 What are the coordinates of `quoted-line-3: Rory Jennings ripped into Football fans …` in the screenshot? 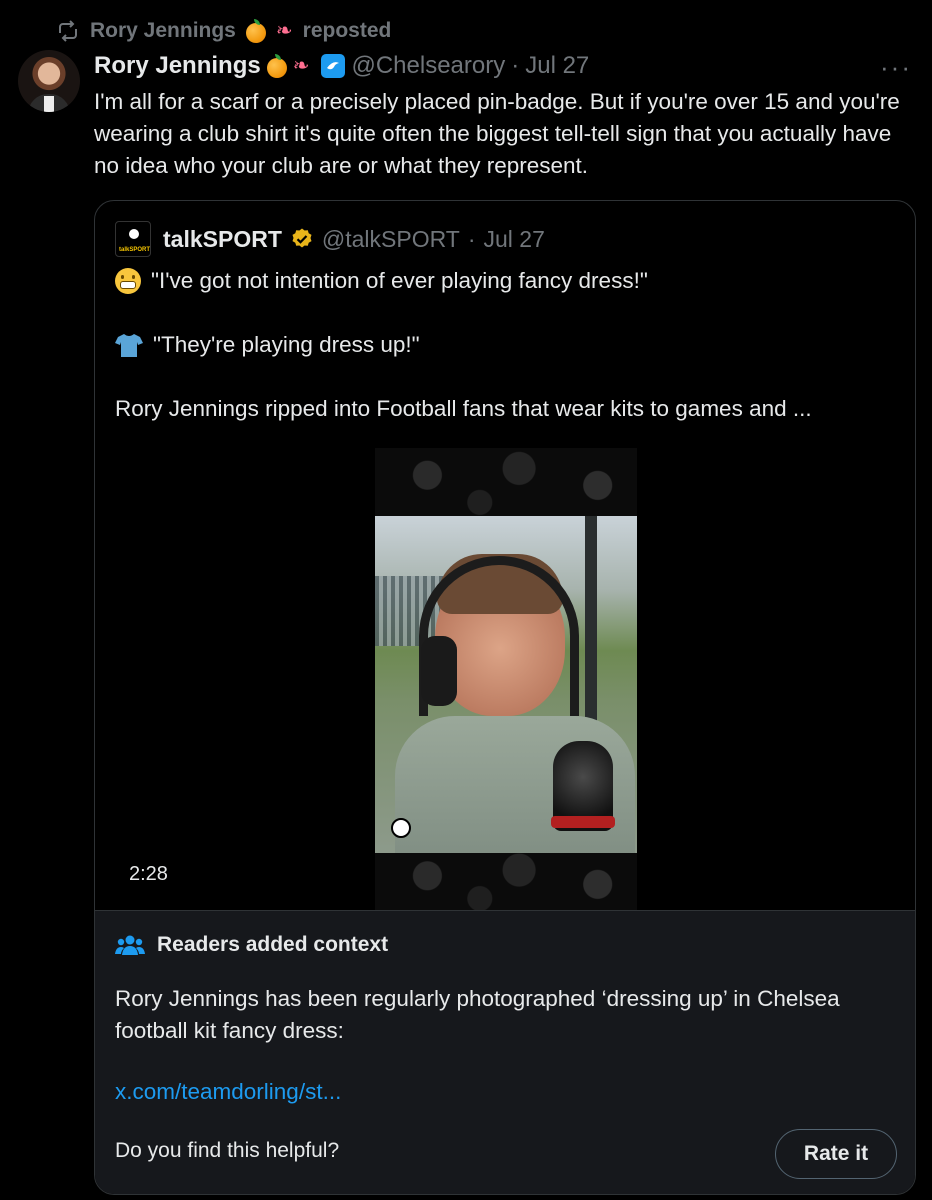 It's located at (463, 409).